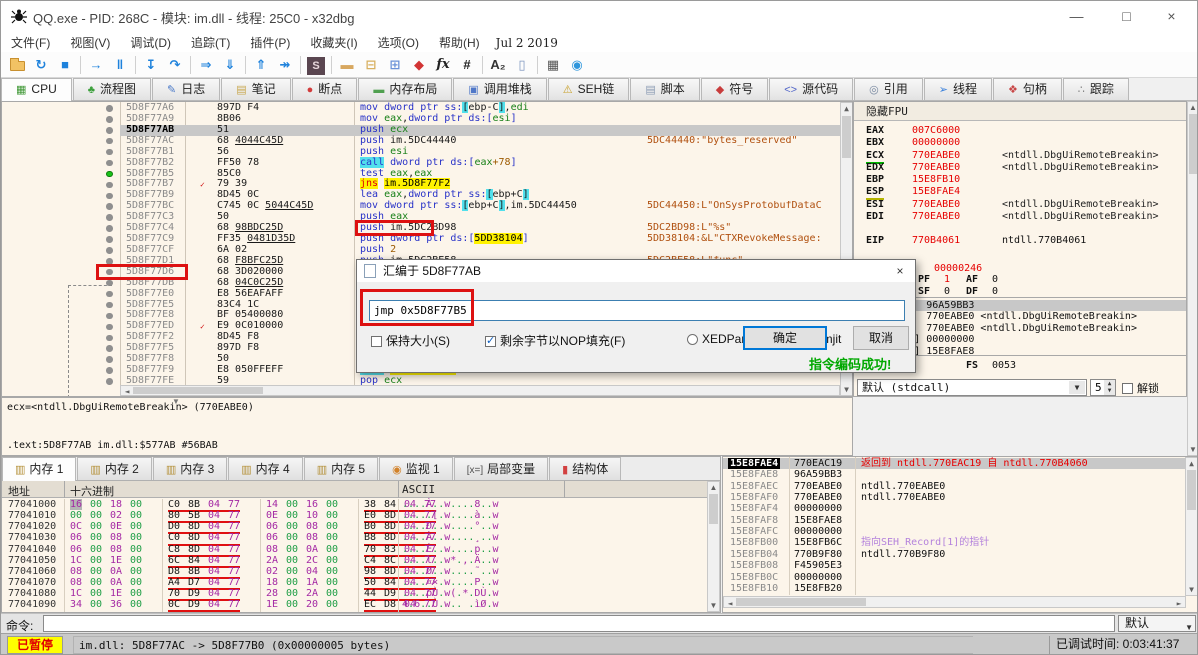  What do you see at coordinates (1192, 278) in the screenshot?
I see `registers-vscrollbar: ▲ ▼` at bounding box center [1192, 278].